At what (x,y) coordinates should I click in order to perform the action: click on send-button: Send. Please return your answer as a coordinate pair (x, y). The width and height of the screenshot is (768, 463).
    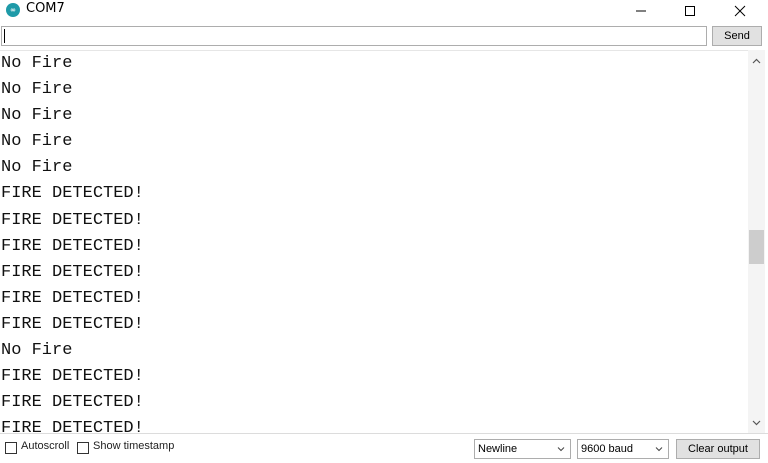
    Looking at the image, I should click on (737, 36).